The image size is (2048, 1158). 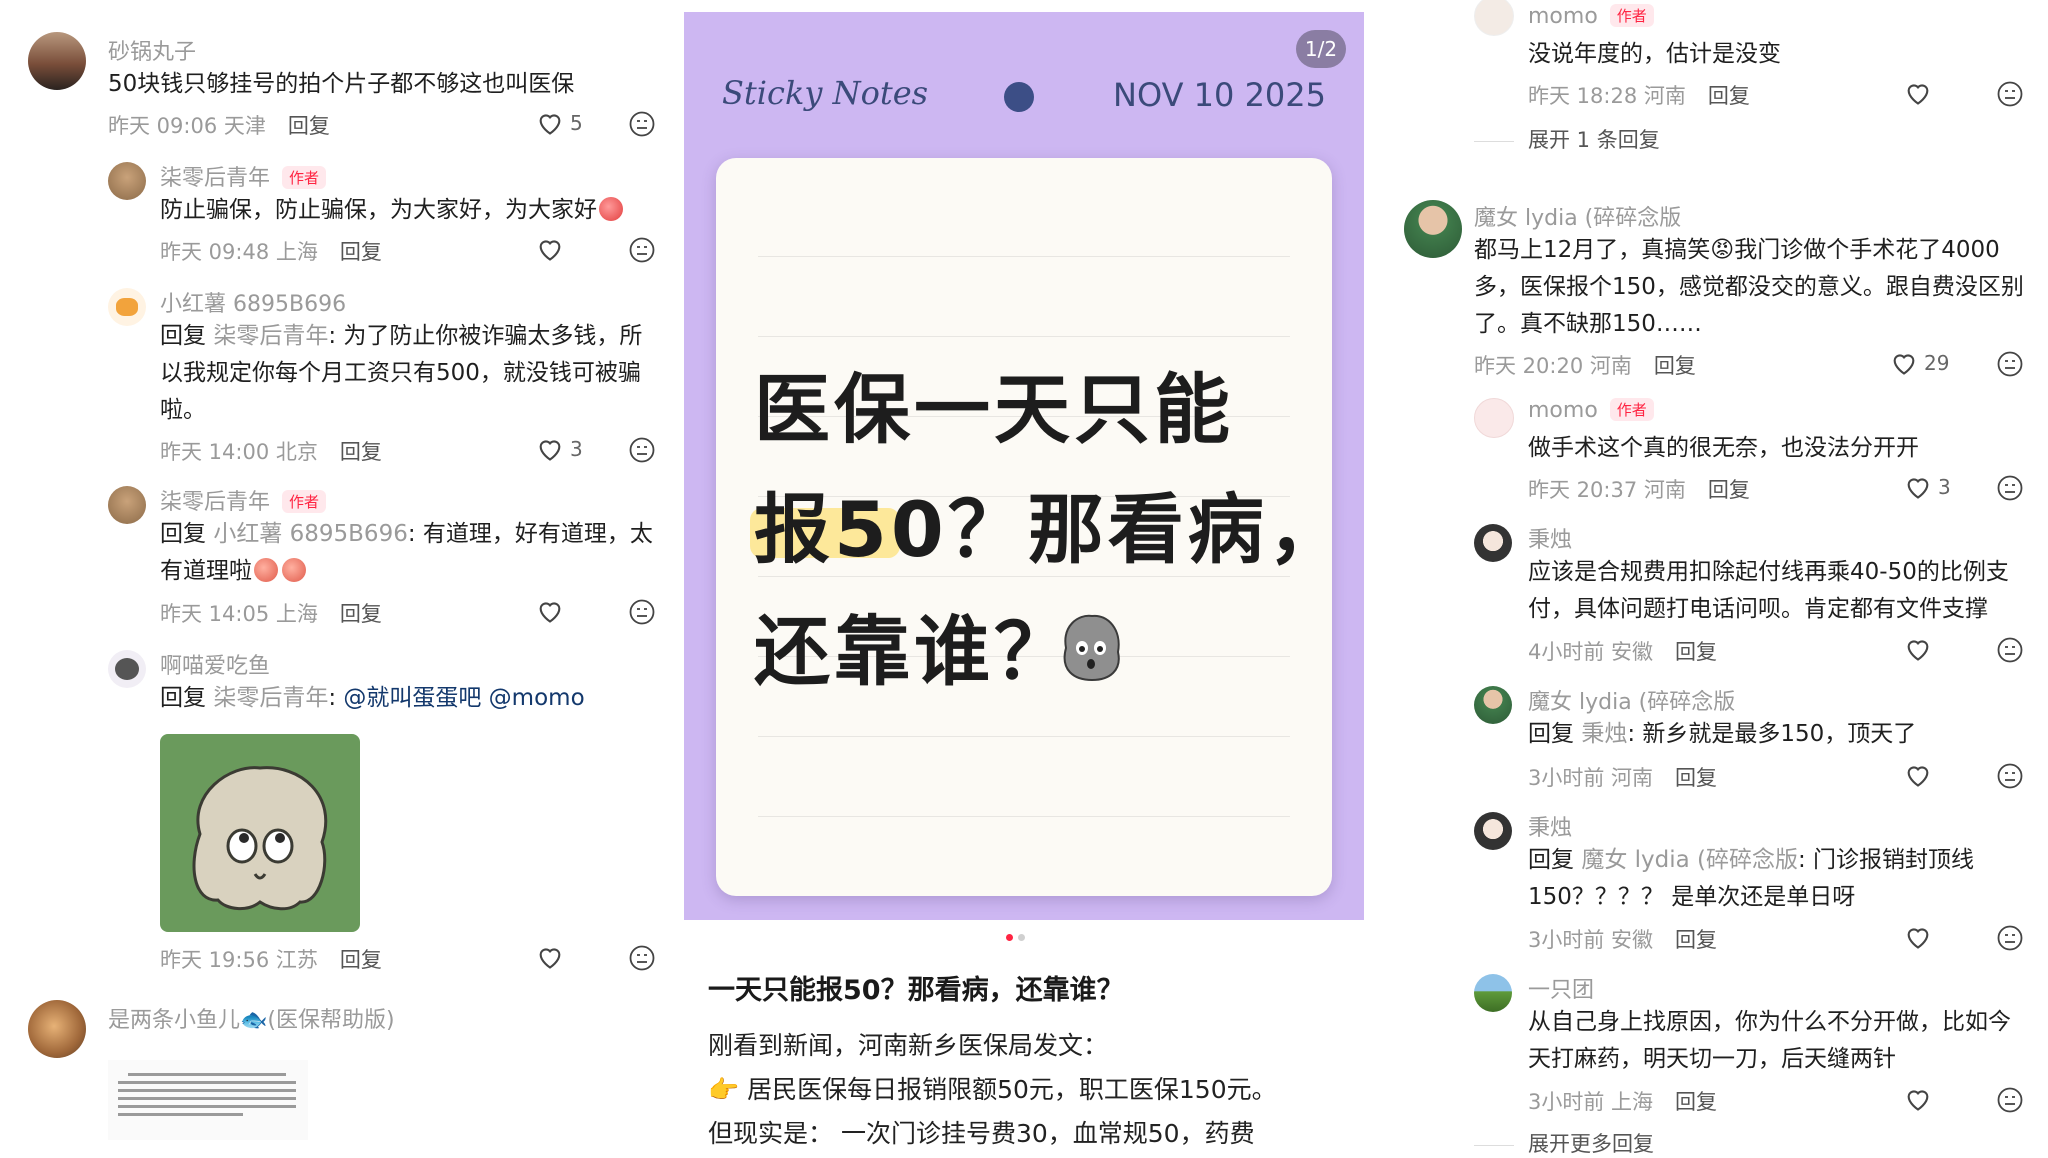 What do you see at coordinates (1564, 1143) in the screenshot?
I see `expand-more-replies-button: 展开更多回复` at bounding box center [1564, 1143].